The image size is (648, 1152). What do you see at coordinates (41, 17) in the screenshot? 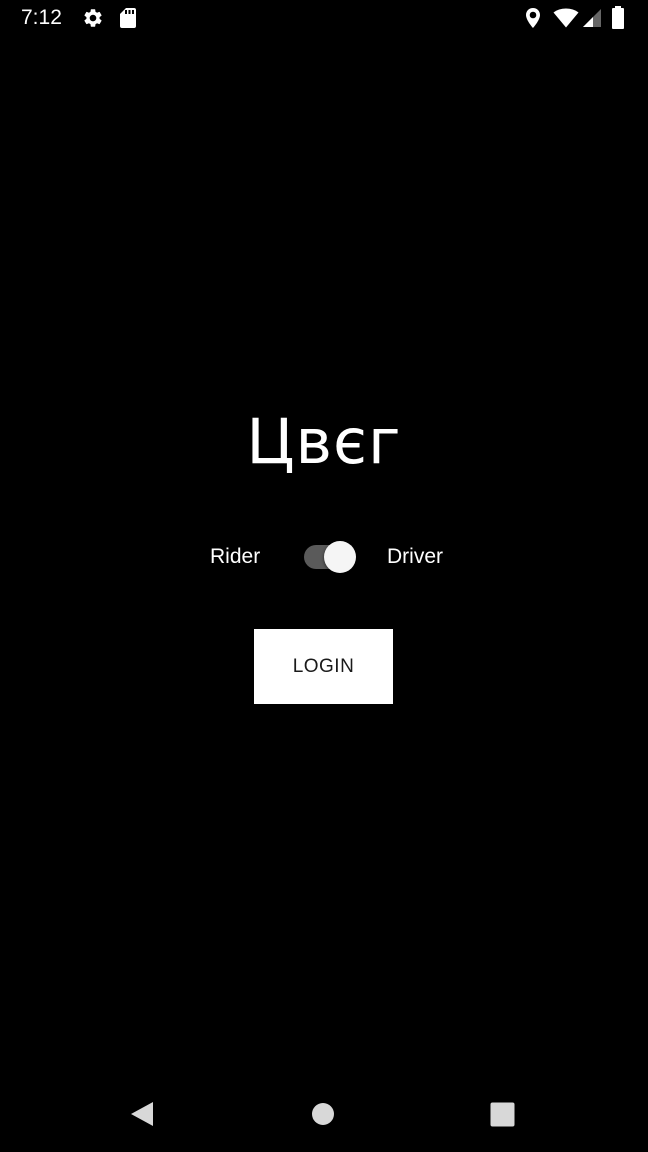
I see `status-time: 7:12` at bounding box center [41, 17].